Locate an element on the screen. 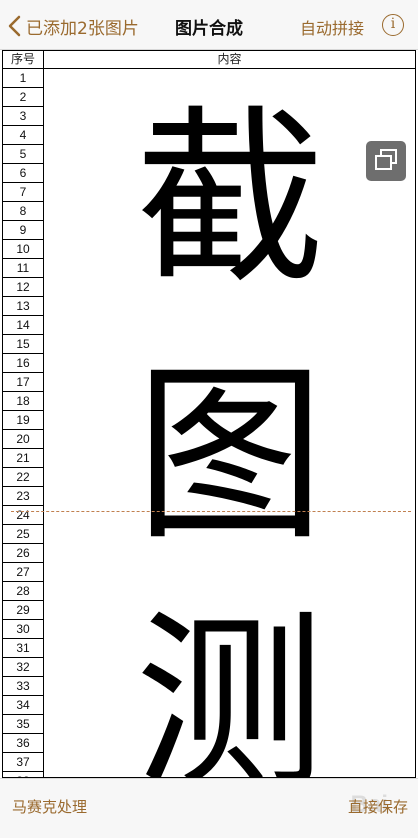 The width and height of the screenshot is (418, 838). row-number: 2 is located at coordinates (23, 97).